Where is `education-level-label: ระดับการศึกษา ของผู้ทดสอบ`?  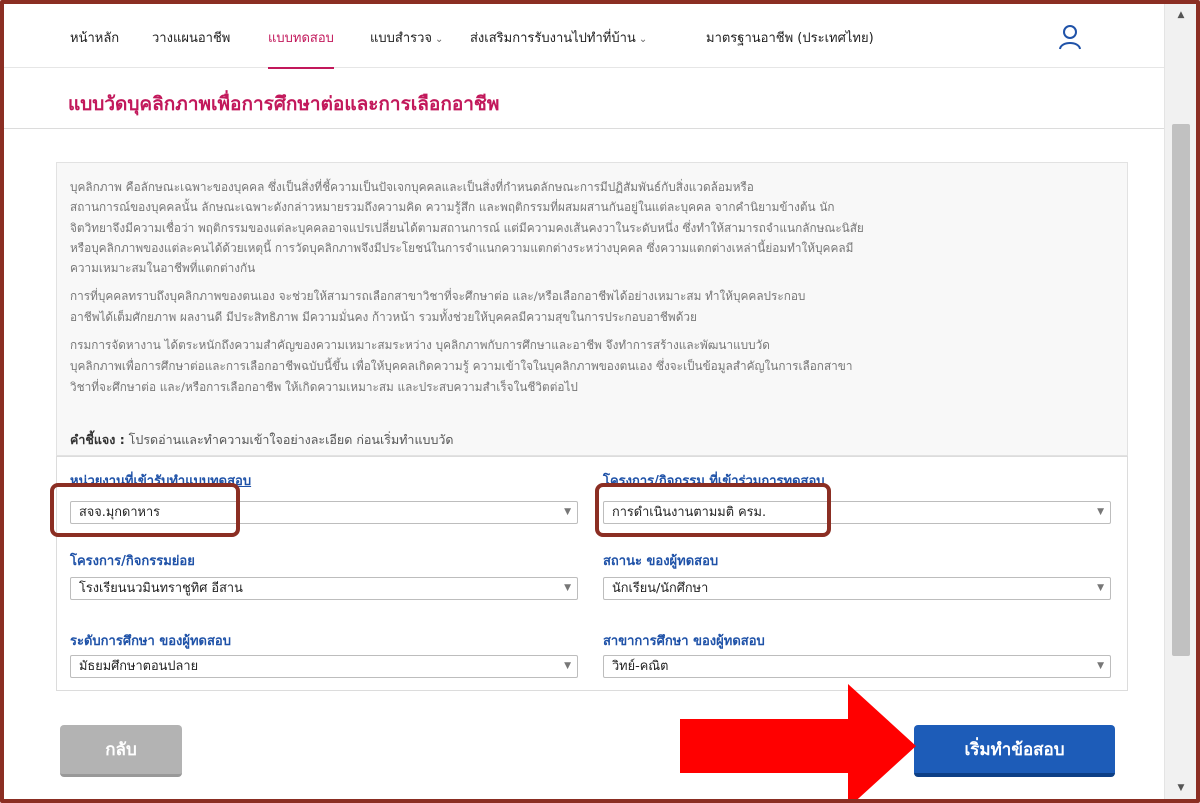 education-level-label: ระดับการศึกษา ของผู้ทดสอบ is located at coordinates (150, 641).